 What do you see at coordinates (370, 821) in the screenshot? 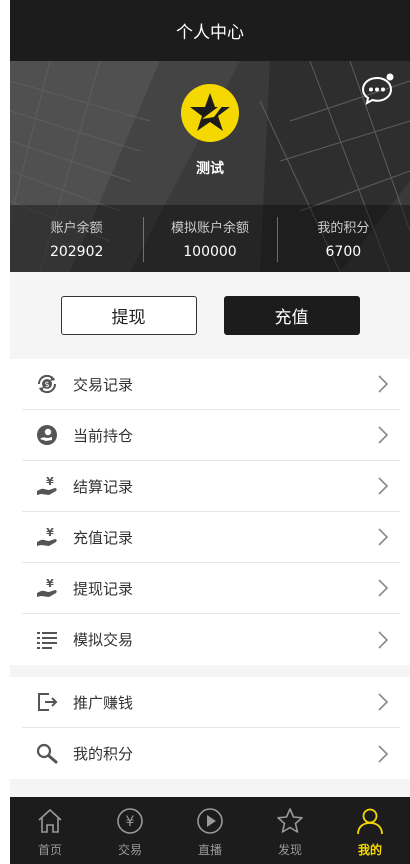
I see `user-icon` at bounding box center [370, 821].